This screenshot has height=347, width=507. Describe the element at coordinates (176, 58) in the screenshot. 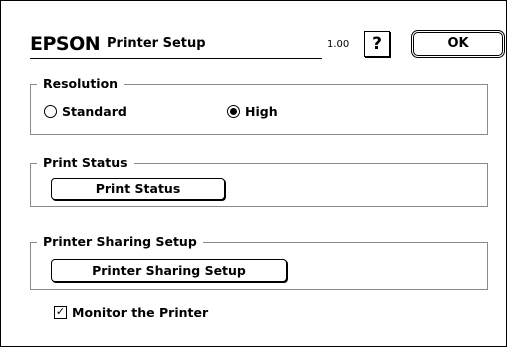

I see `title-divider` at that location.